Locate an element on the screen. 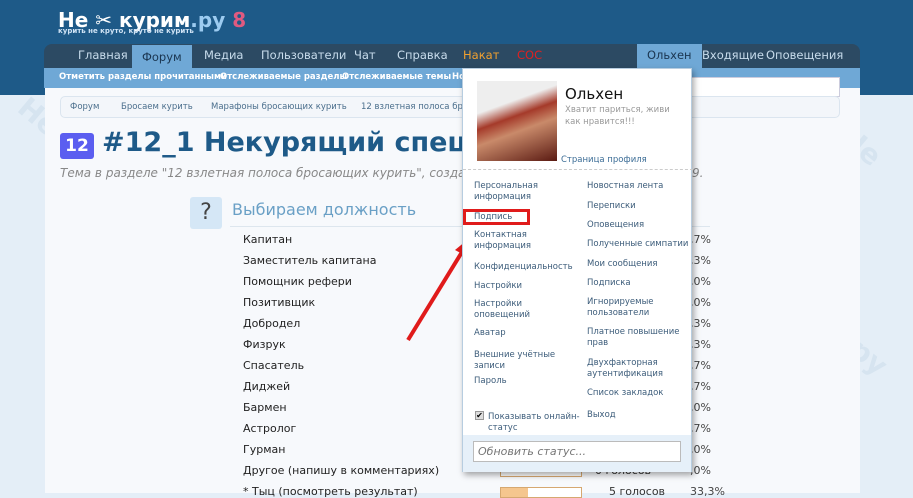 The height and width of the screenshot is (498, 913). menu-item-right: Оповещения is located at coordinates (639, 225).